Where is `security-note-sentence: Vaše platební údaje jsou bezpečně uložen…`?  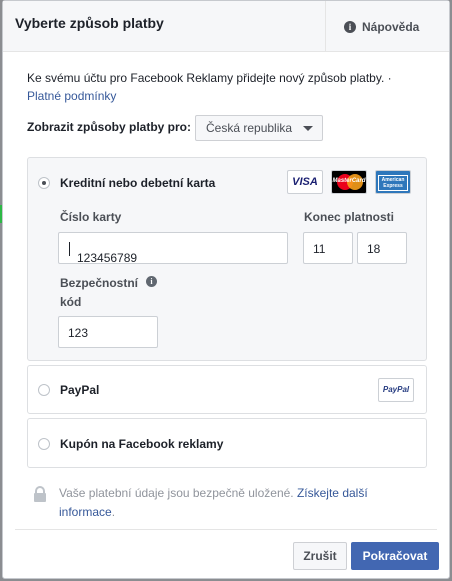 security-note-sentence: Vaše platební údaje jsou bezpečně uložen… is located at coordinates (176, 493).